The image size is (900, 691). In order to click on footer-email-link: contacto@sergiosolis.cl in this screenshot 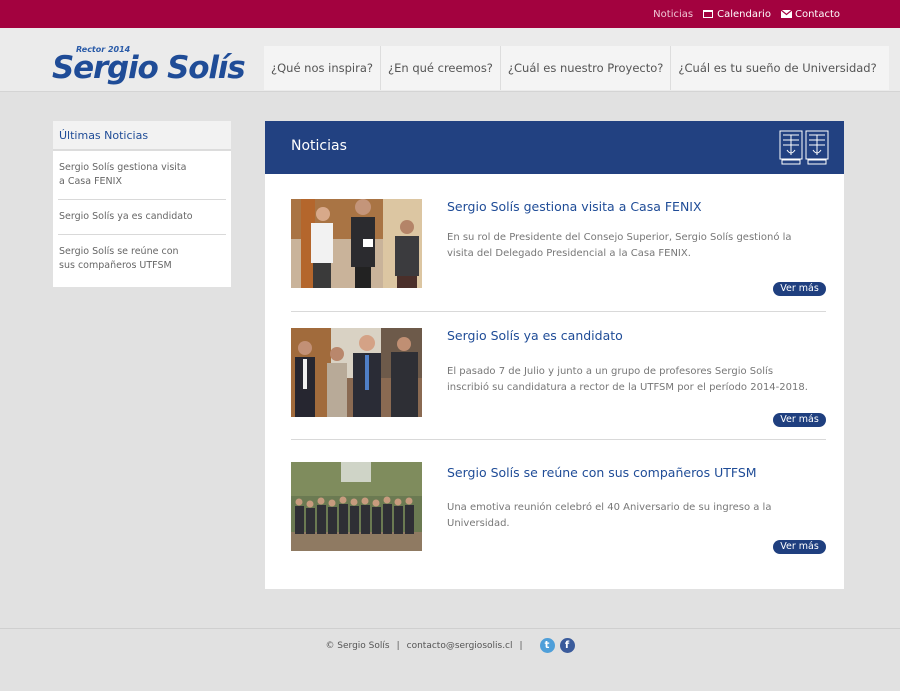, I will do `click(460, 646)`.